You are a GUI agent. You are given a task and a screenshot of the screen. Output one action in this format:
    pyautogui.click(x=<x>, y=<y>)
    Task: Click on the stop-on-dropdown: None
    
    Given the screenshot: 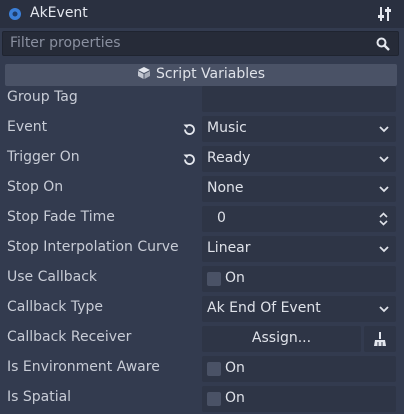 What is the action you would take?
    pyautogui.click(x=299, y=189)
    